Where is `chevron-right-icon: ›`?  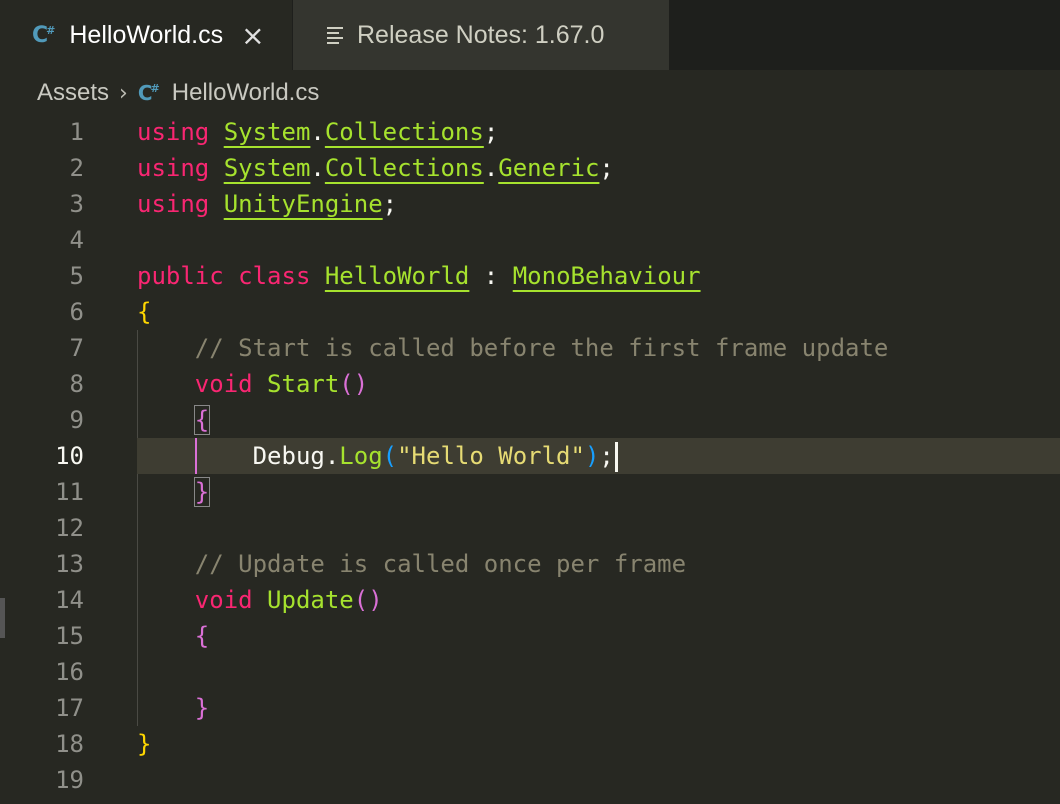 chevron-right-icon: › is located at coordinates (123, 93).